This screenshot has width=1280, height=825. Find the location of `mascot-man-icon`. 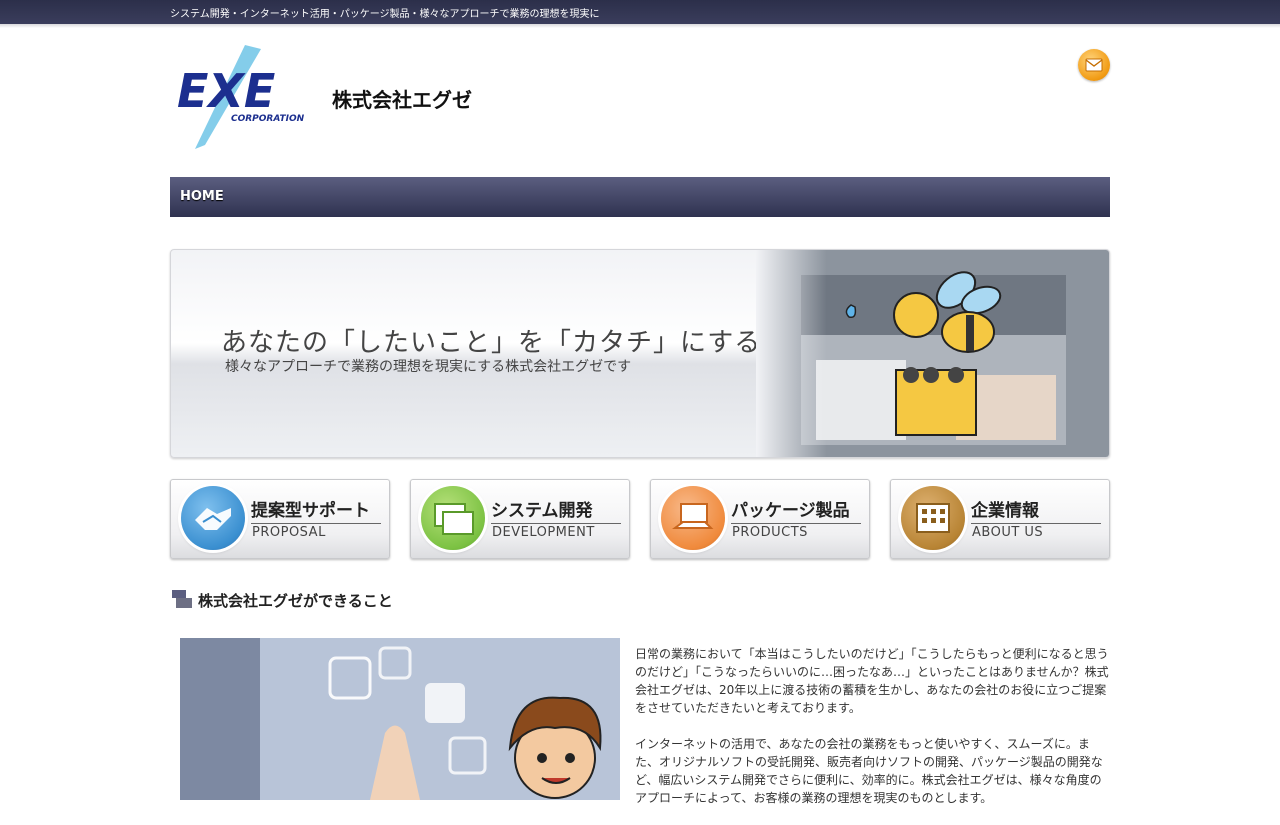

mascot-man-icon is located at coordinates (555, 747).